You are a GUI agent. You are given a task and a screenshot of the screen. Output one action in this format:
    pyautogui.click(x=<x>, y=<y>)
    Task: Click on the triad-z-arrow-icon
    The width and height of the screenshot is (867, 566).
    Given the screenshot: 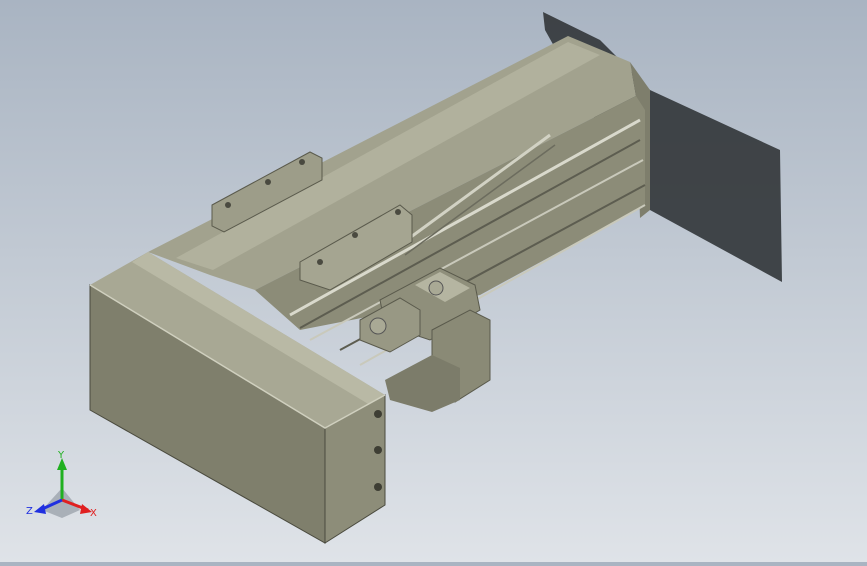 What is the action you would take?
    pyautogui.click(x=40, y=509)
    